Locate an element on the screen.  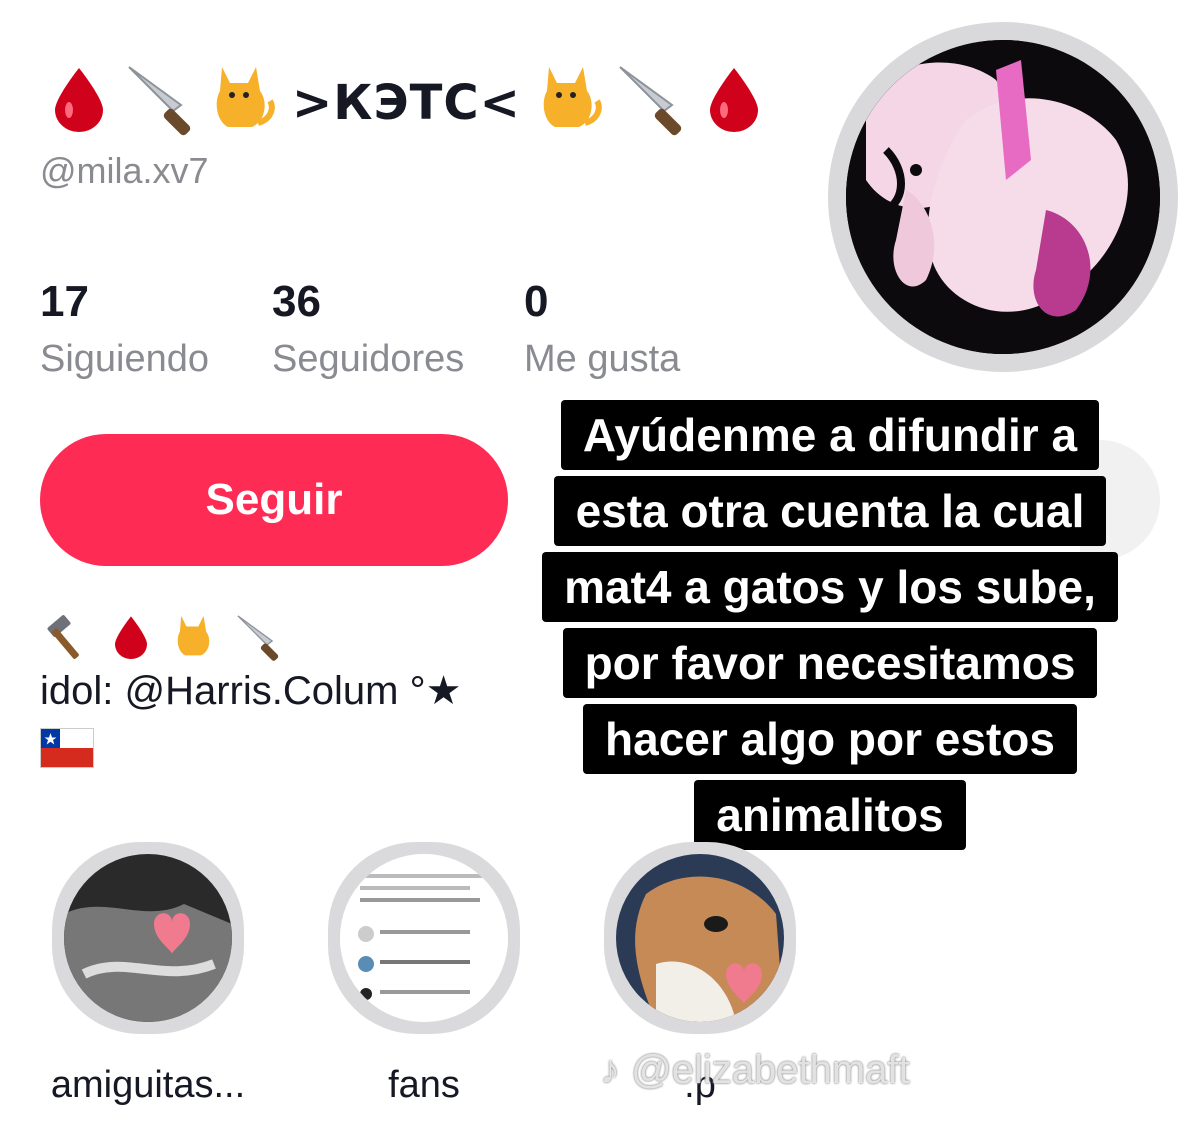
username: @mila.xv7 is located at coordinates (124, 170).